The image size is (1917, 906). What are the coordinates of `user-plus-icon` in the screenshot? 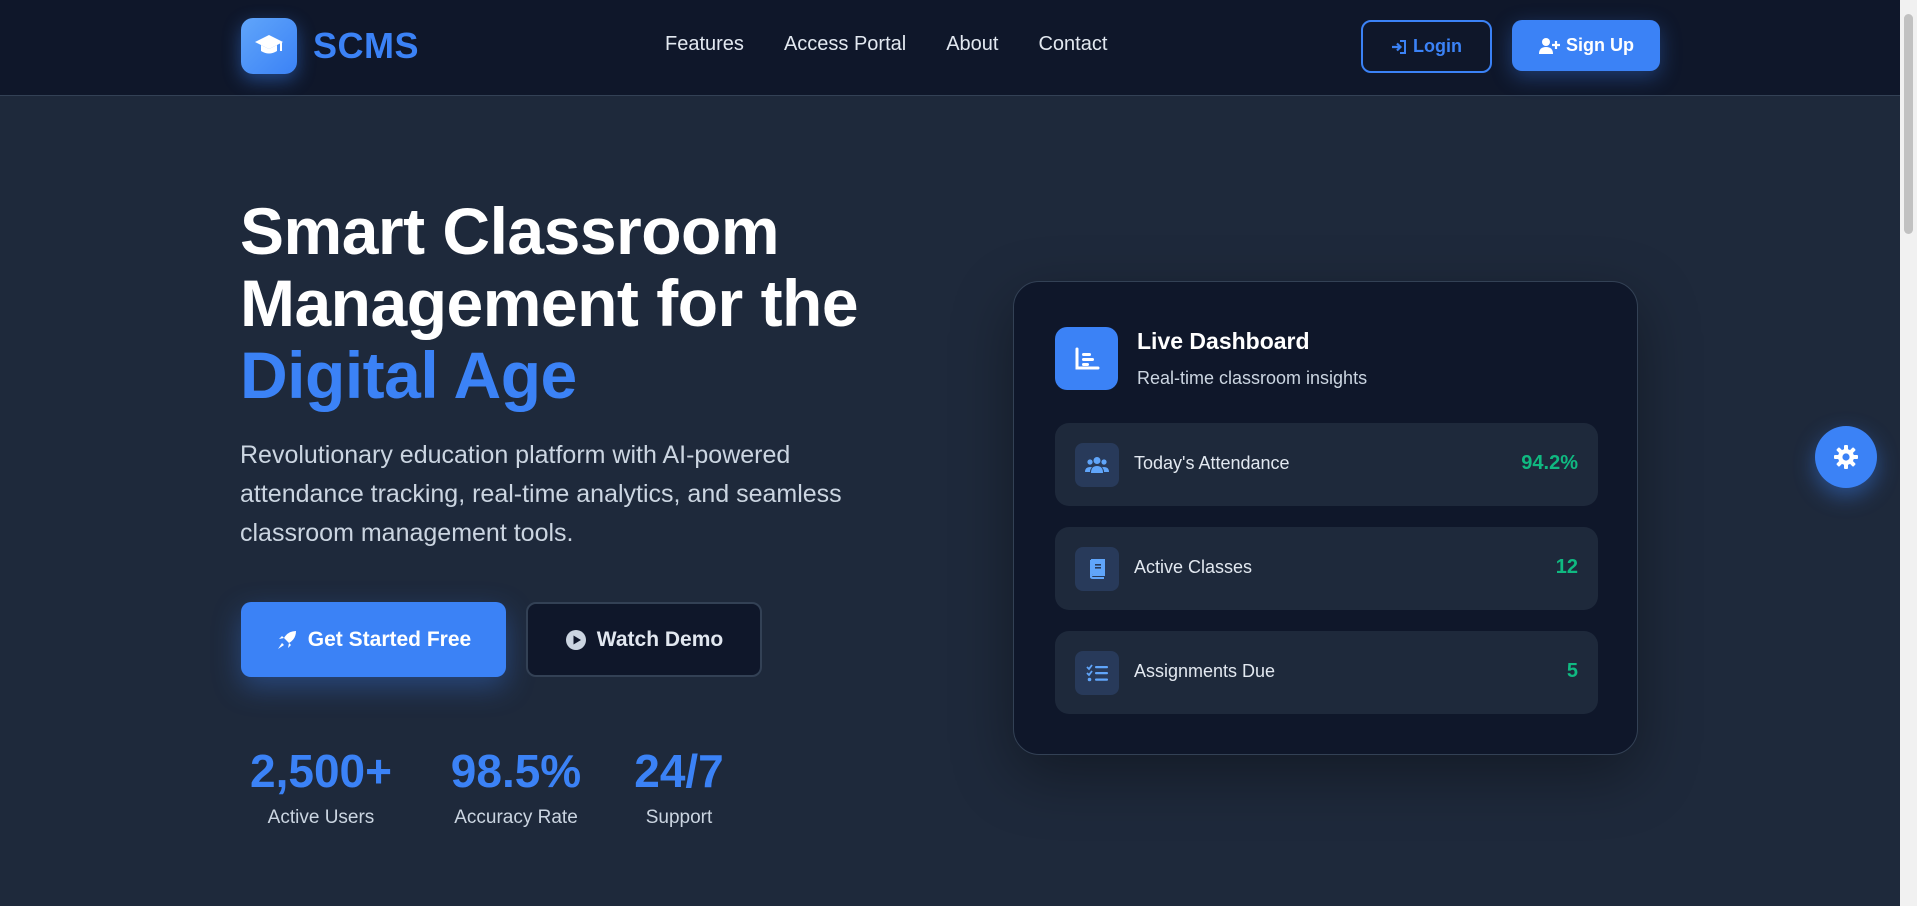 It's located at (1549, 46).